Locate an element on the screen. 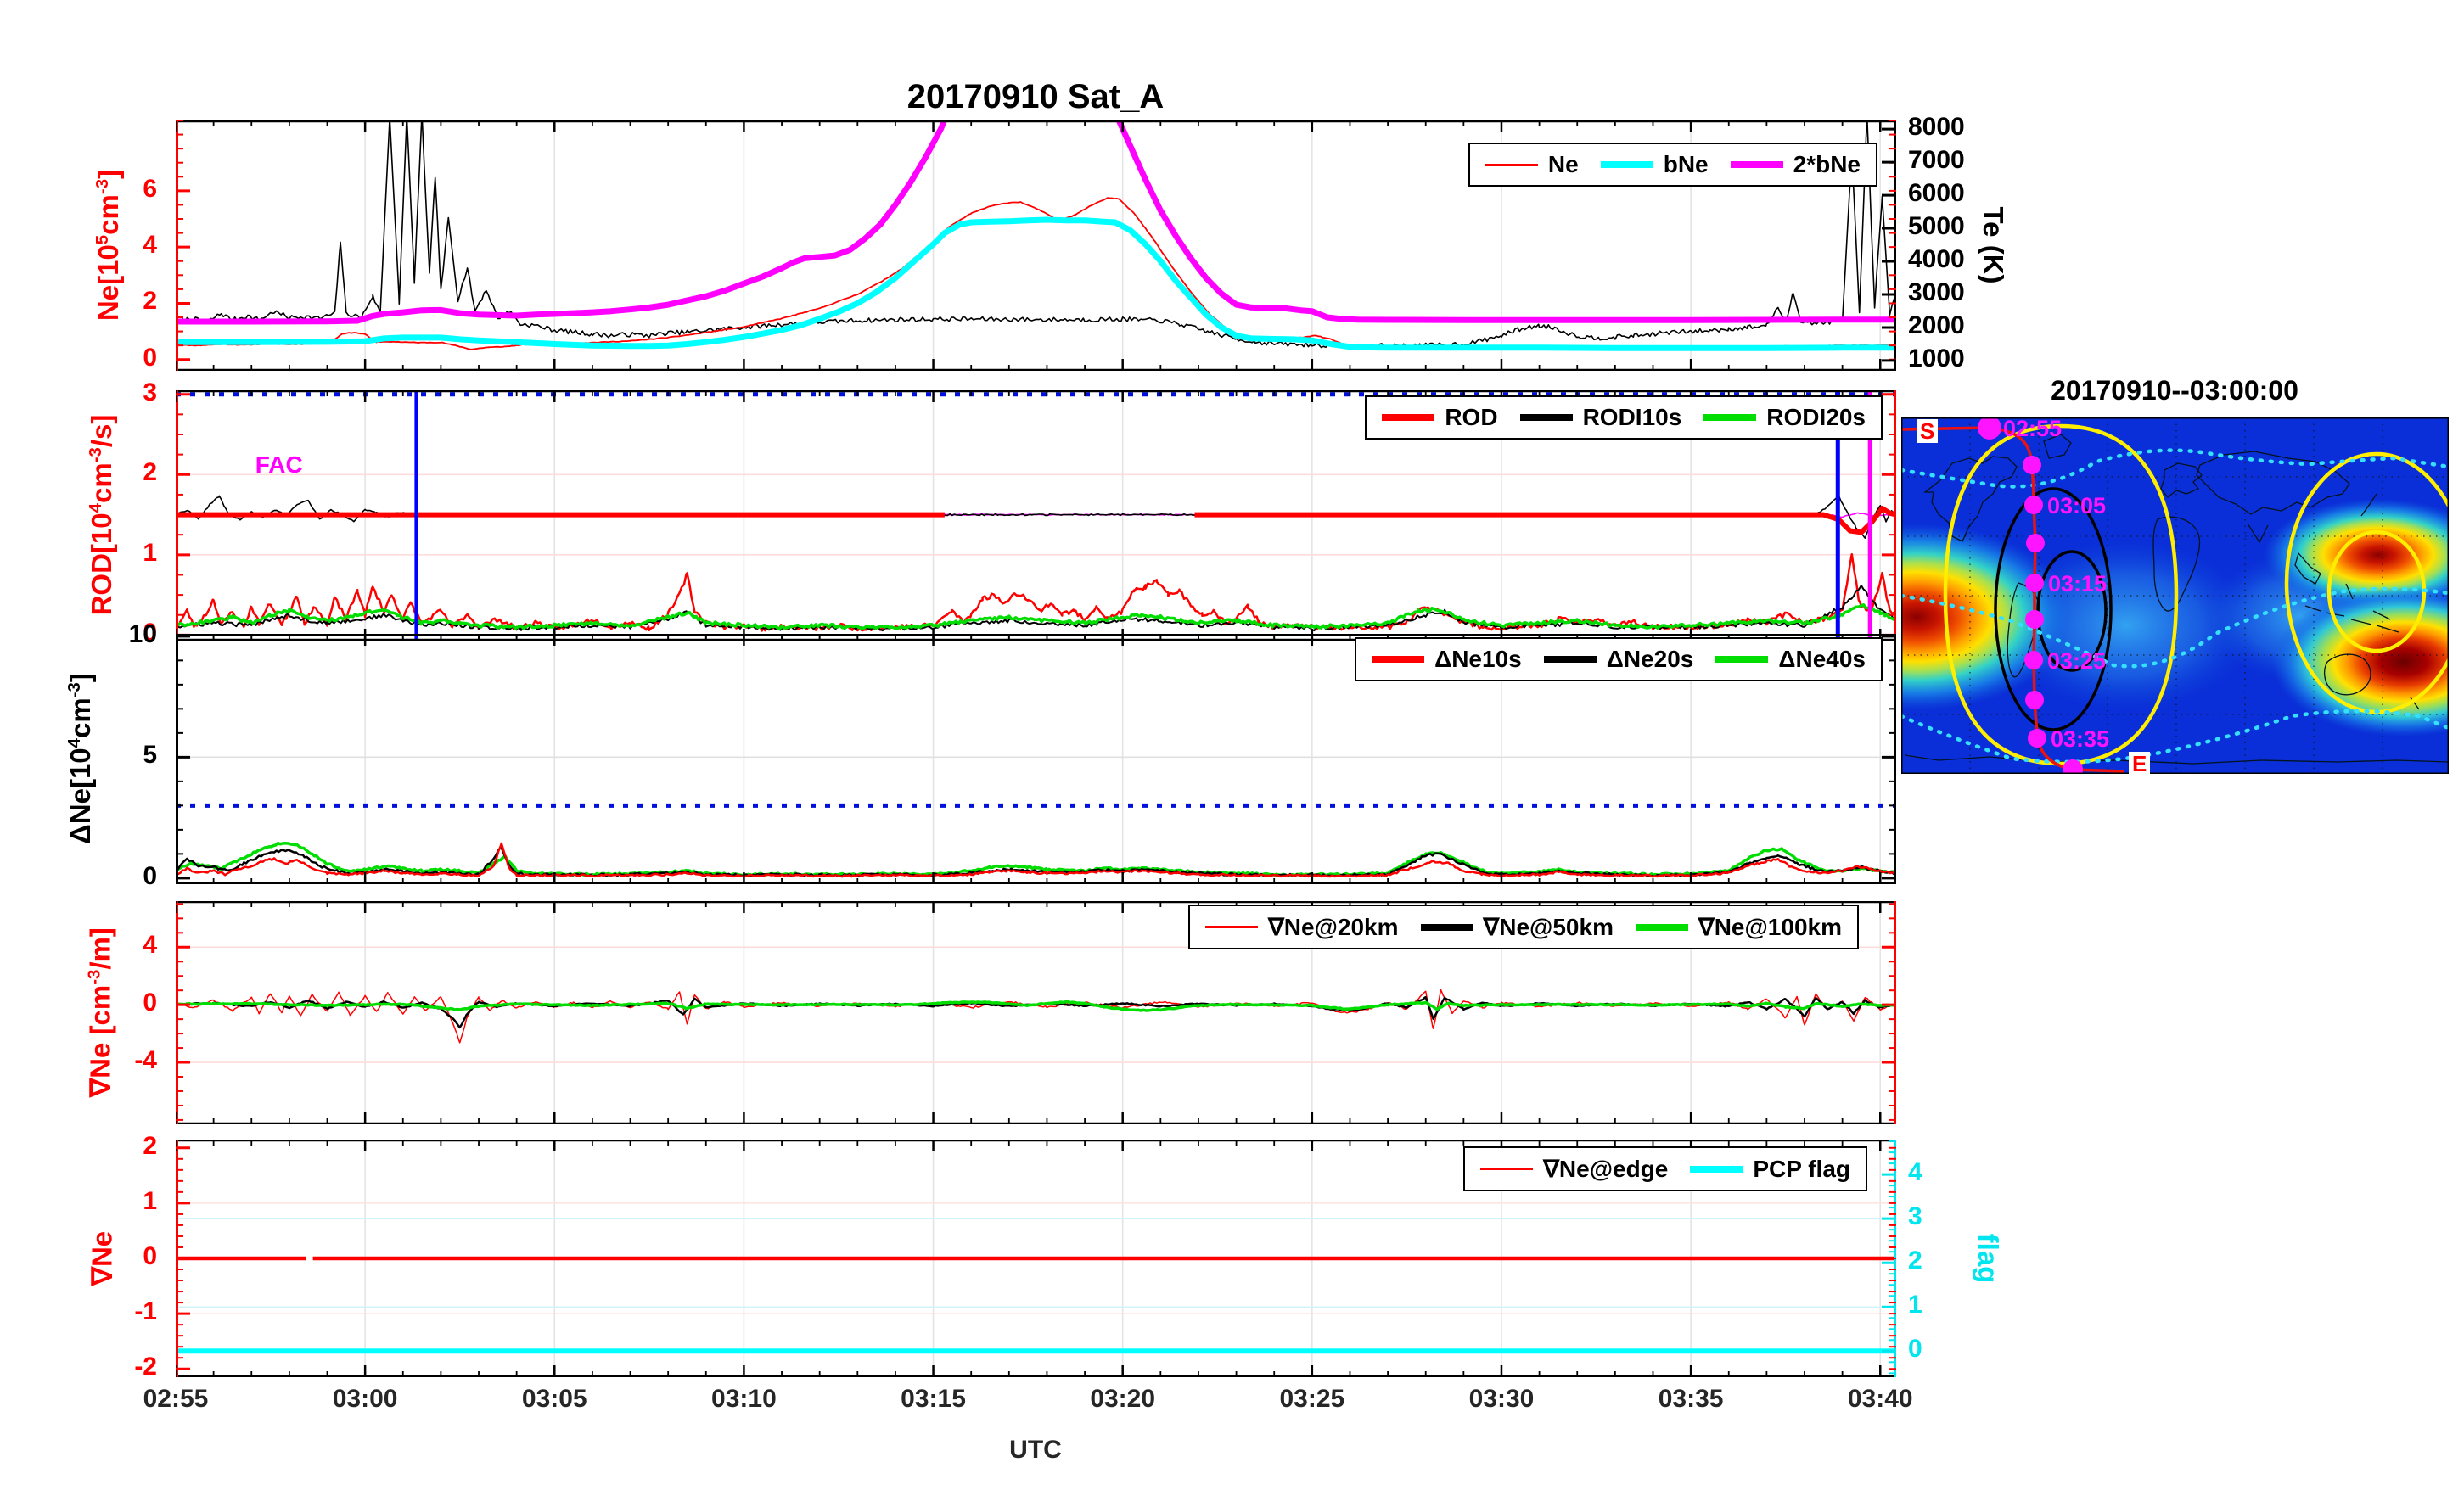 Image resolution: width=2464 pixels, height=1490 pixels. y-tick-label-right: 1000 is located at coordinates (1937, 358).